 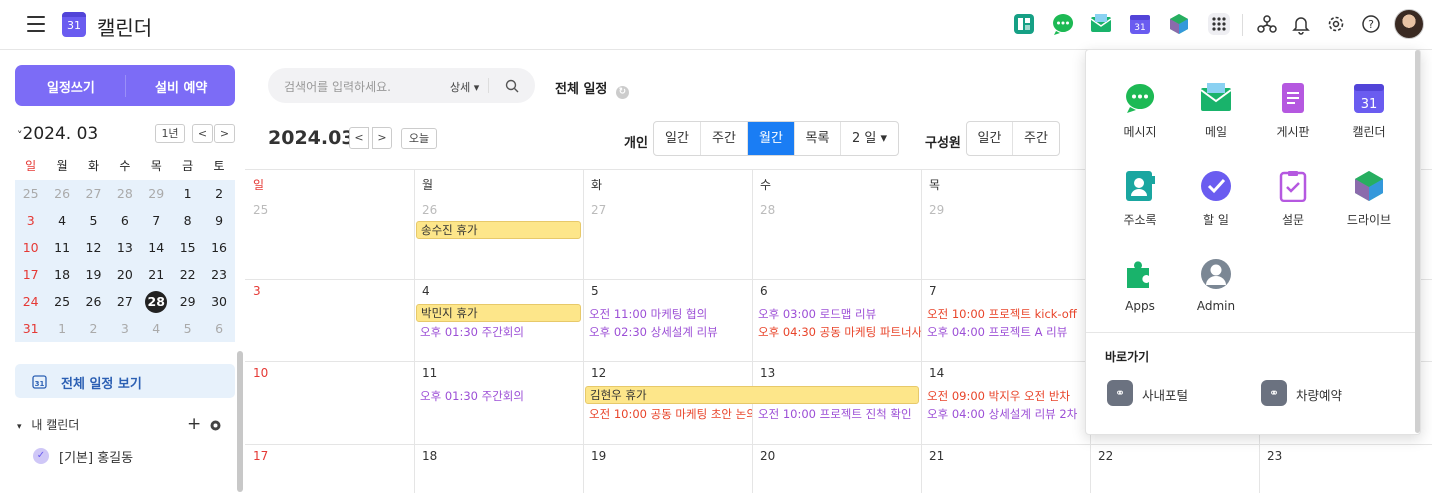 What do you see at coordinates (648, 314) in the screenshot?
I see `calendar-event: 오전 11:00 마케팅 협의` at bounding box center [648, 314].